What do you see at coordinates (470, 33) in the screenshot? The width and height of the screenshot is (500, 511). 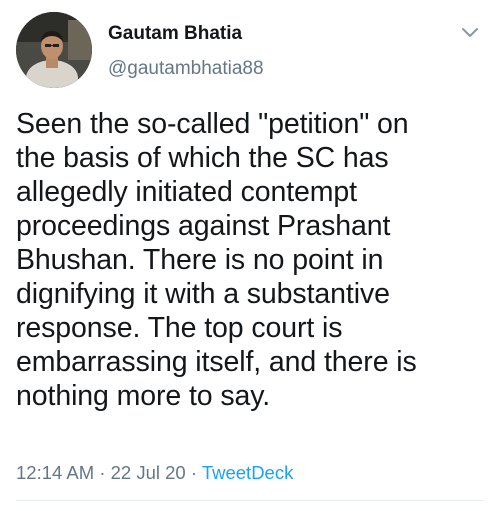 I see `chevron-down-icon` at bounding box center [470, 33].